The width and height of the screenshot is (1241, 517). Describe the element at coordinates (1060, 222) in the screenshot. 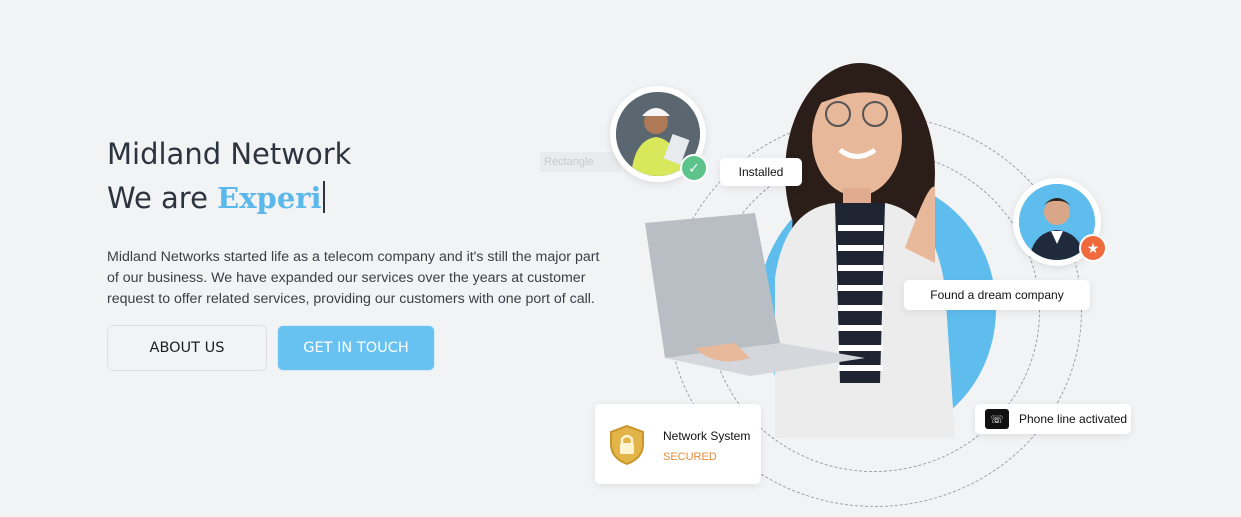

I see `businessman-avatar: ★` at that location.